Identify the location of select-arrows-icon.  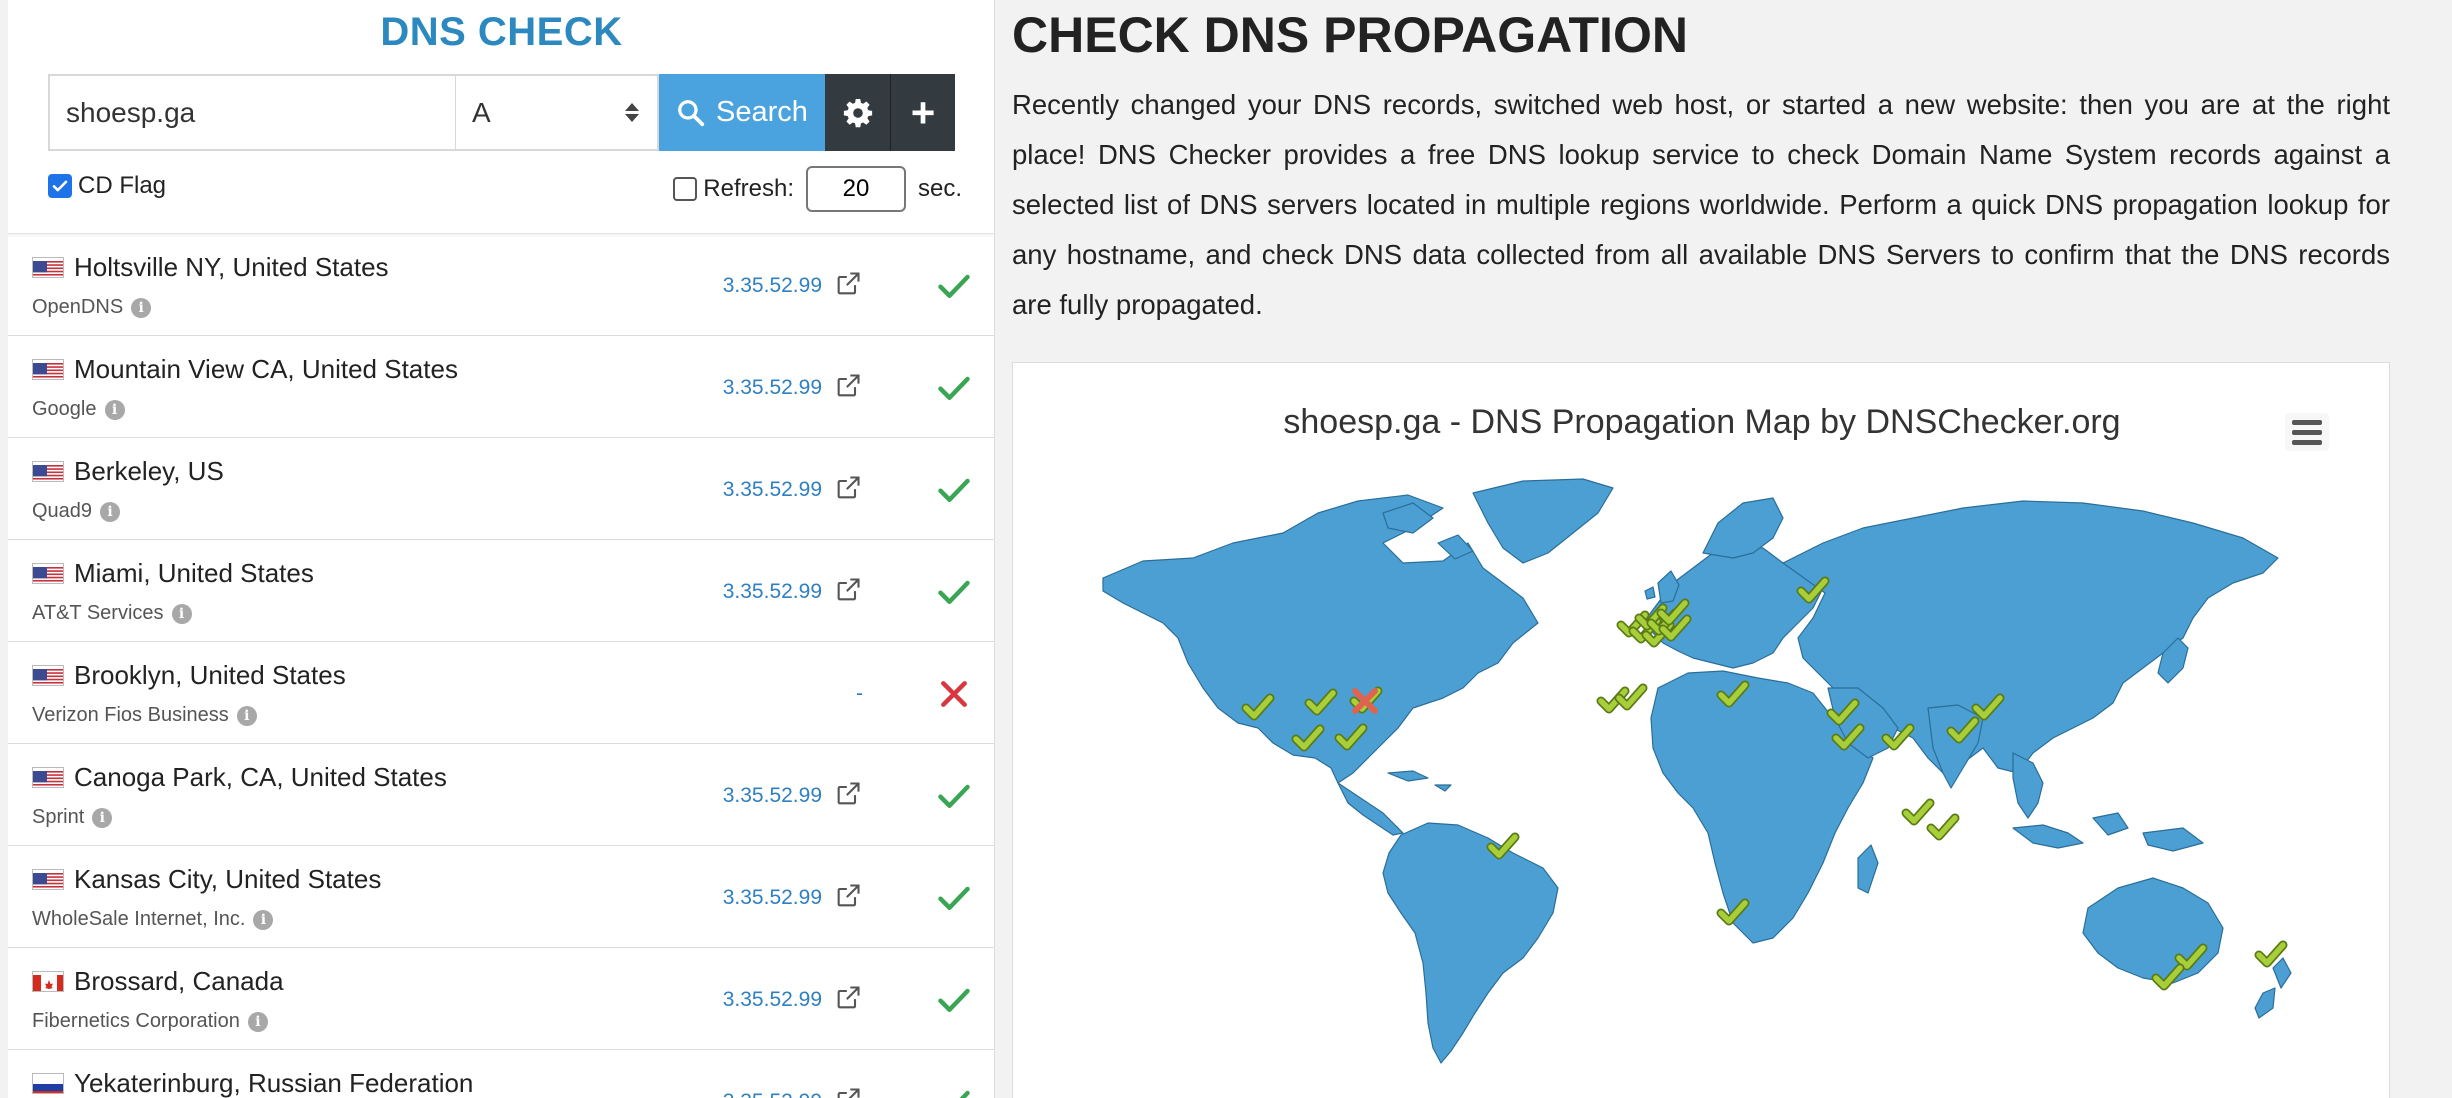
(632, 112).